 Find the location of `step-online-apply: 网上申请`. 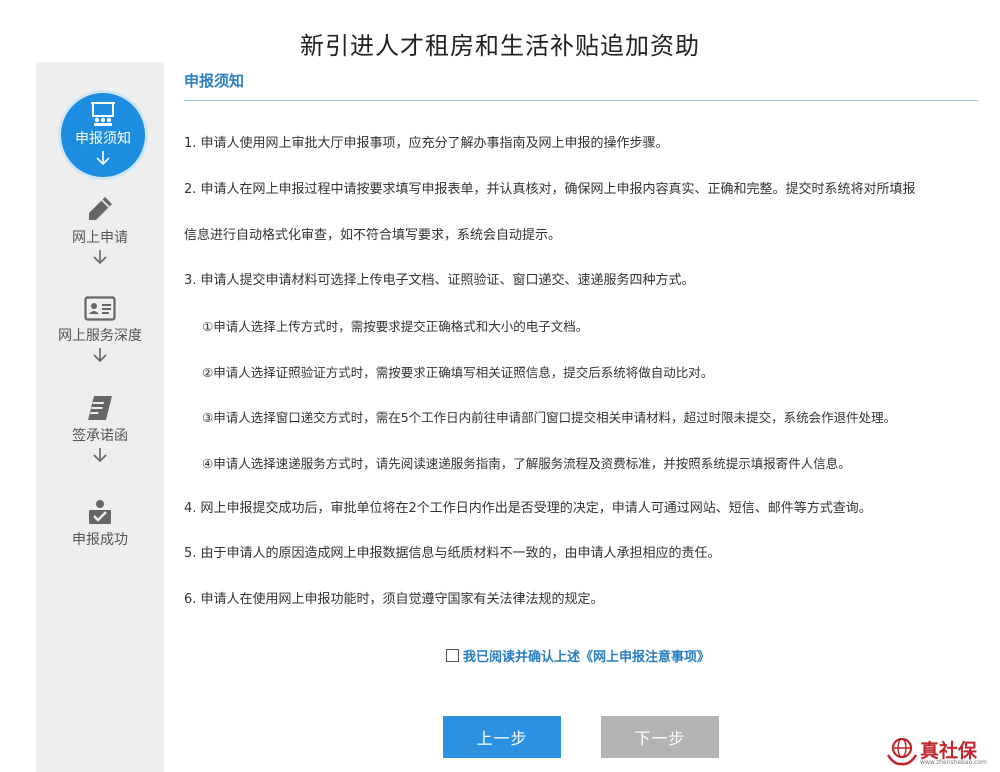

step-online-apply: 网上申请 is located at coordinates (100, 229).